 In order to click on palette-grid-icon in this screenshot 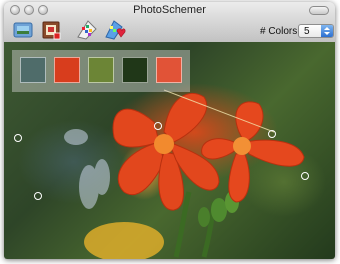, I will do `click(87, 30)`.